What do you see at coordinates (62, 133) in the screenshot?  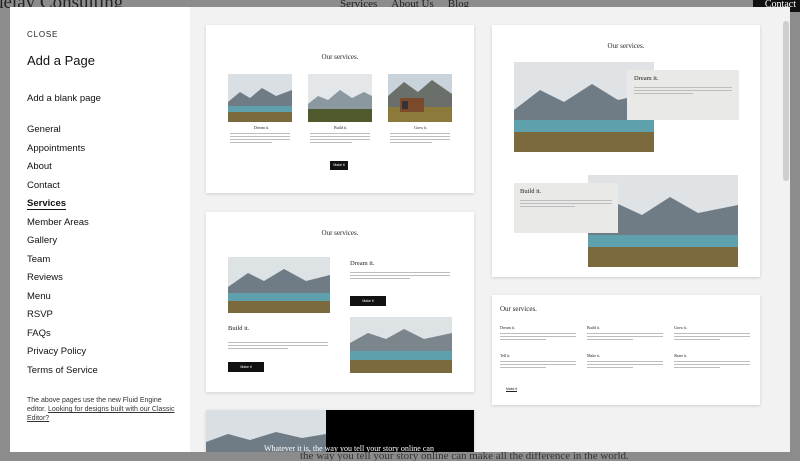 I see `category-general: General` at bounding box center [62, 133].